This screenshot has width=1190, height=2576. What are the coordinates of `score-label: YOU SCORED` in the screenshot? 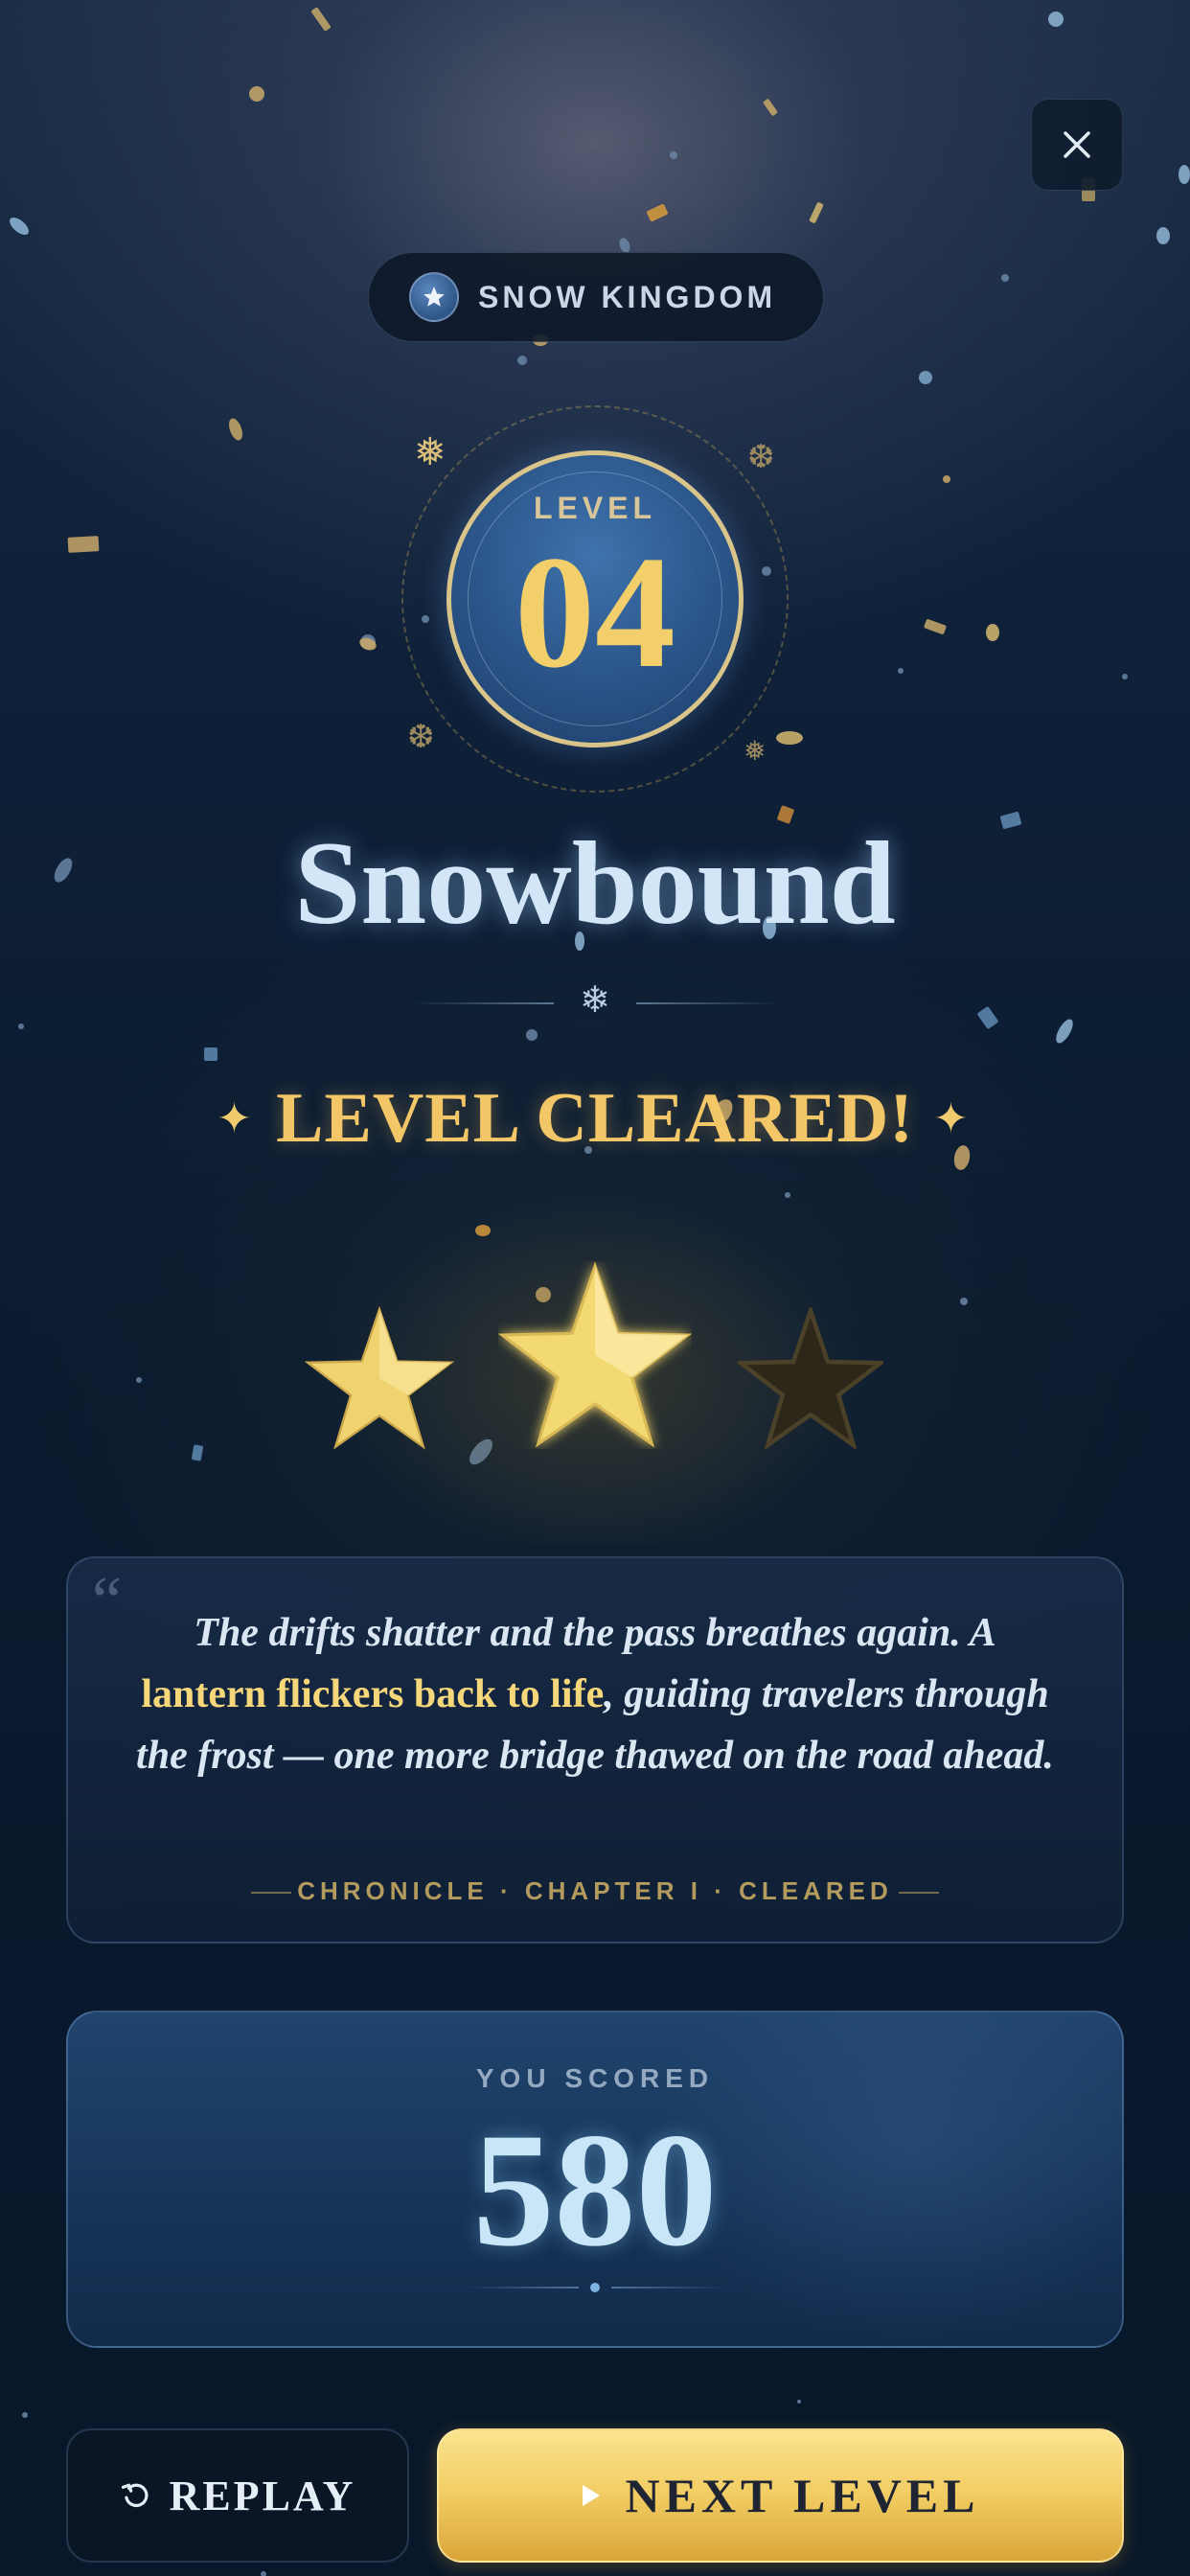 It's located at (595, 2078).